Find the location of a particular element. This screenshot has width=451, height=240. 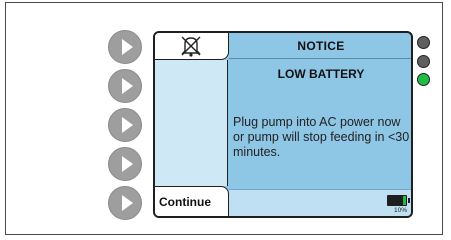

left-column is located at coordinates (191, 123).